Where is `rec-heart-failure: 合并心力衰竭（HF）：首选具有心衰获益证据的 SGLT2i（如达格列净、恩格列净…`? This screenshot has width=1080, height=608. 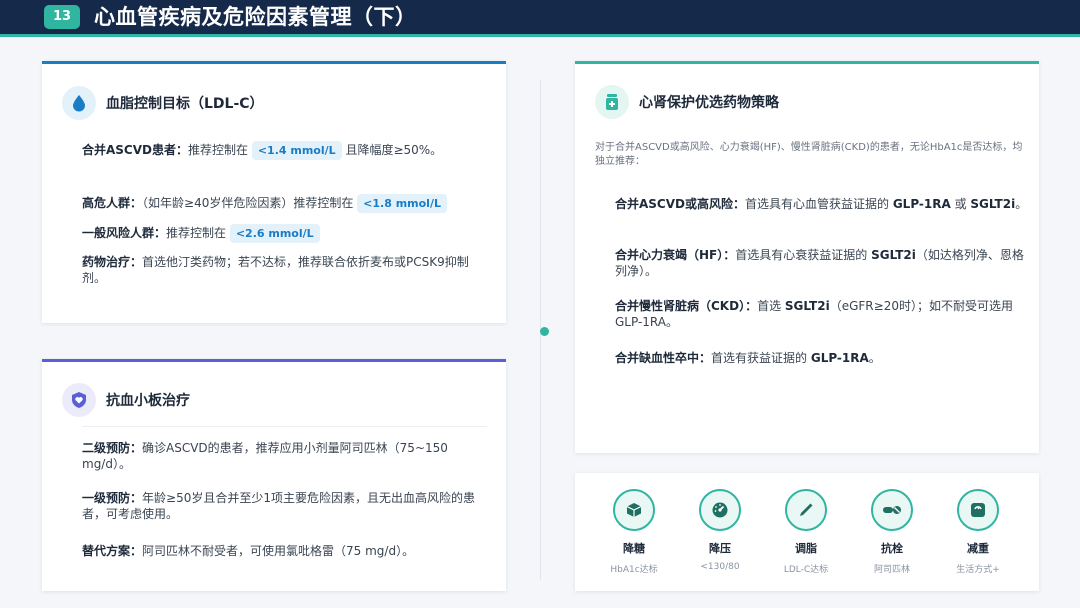
rec-heart-failure: 合并心力衰竭（HF）：首选具有心衰获益证据的 SGLT2i（如达格列净、恩格列净… is located at coordinates (819, 263).